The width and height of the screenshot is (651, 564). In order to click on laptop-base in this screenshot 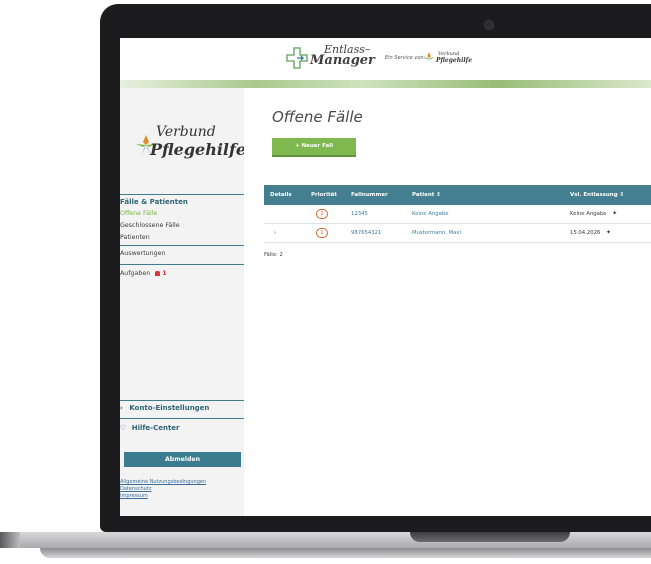, I will do `click(325, 548)`.